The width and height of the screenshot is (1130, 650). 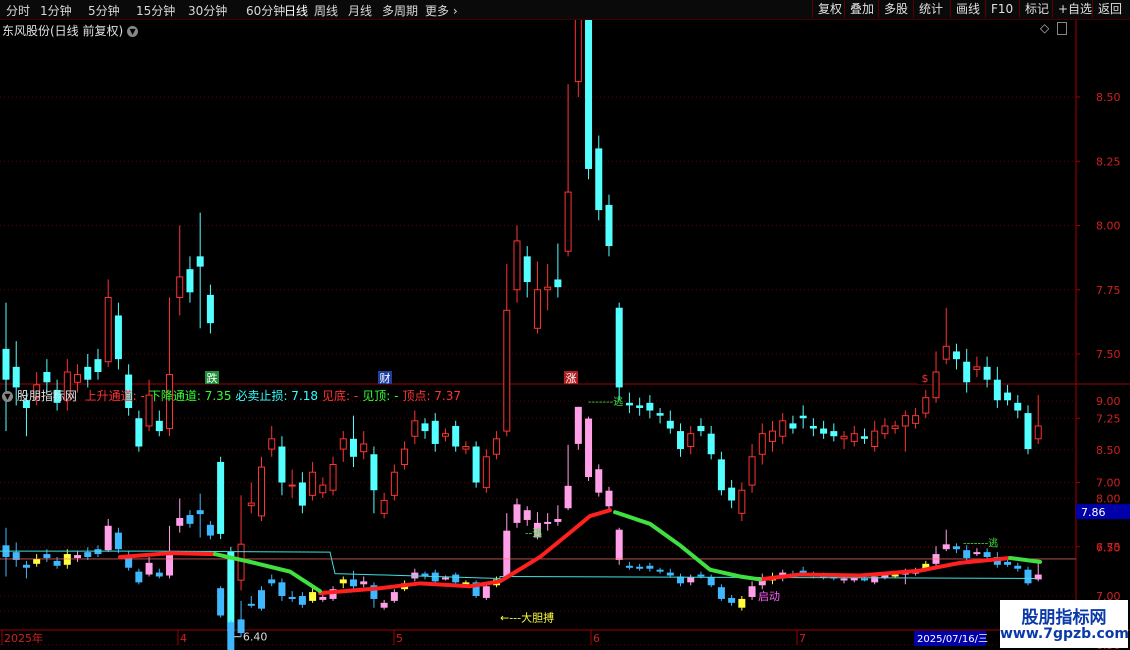 I want to click on period-5: 60分钟, so click(x=265, y=10).